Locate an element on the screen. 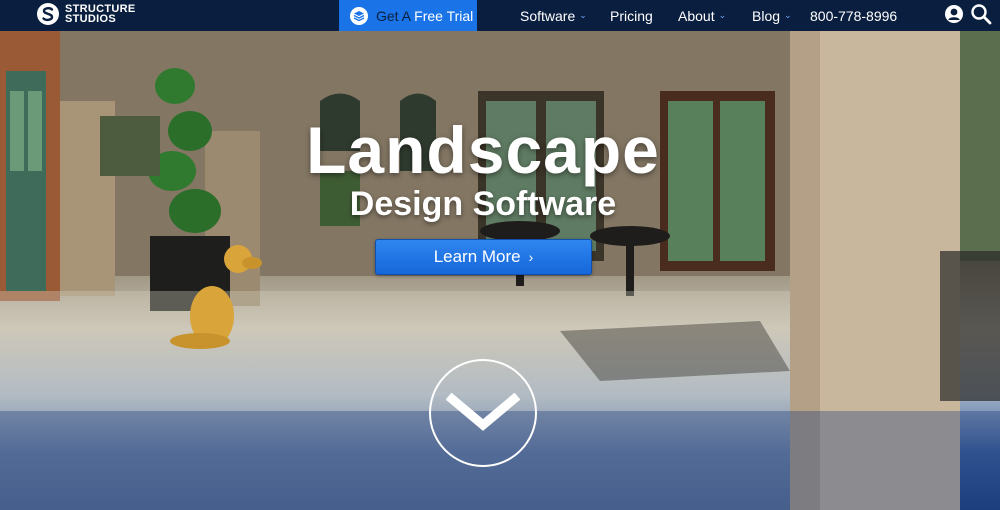 The height and width of the screenshot is (510, 1000). nav-pricing: Pricing is located at coordinates (631, 15).